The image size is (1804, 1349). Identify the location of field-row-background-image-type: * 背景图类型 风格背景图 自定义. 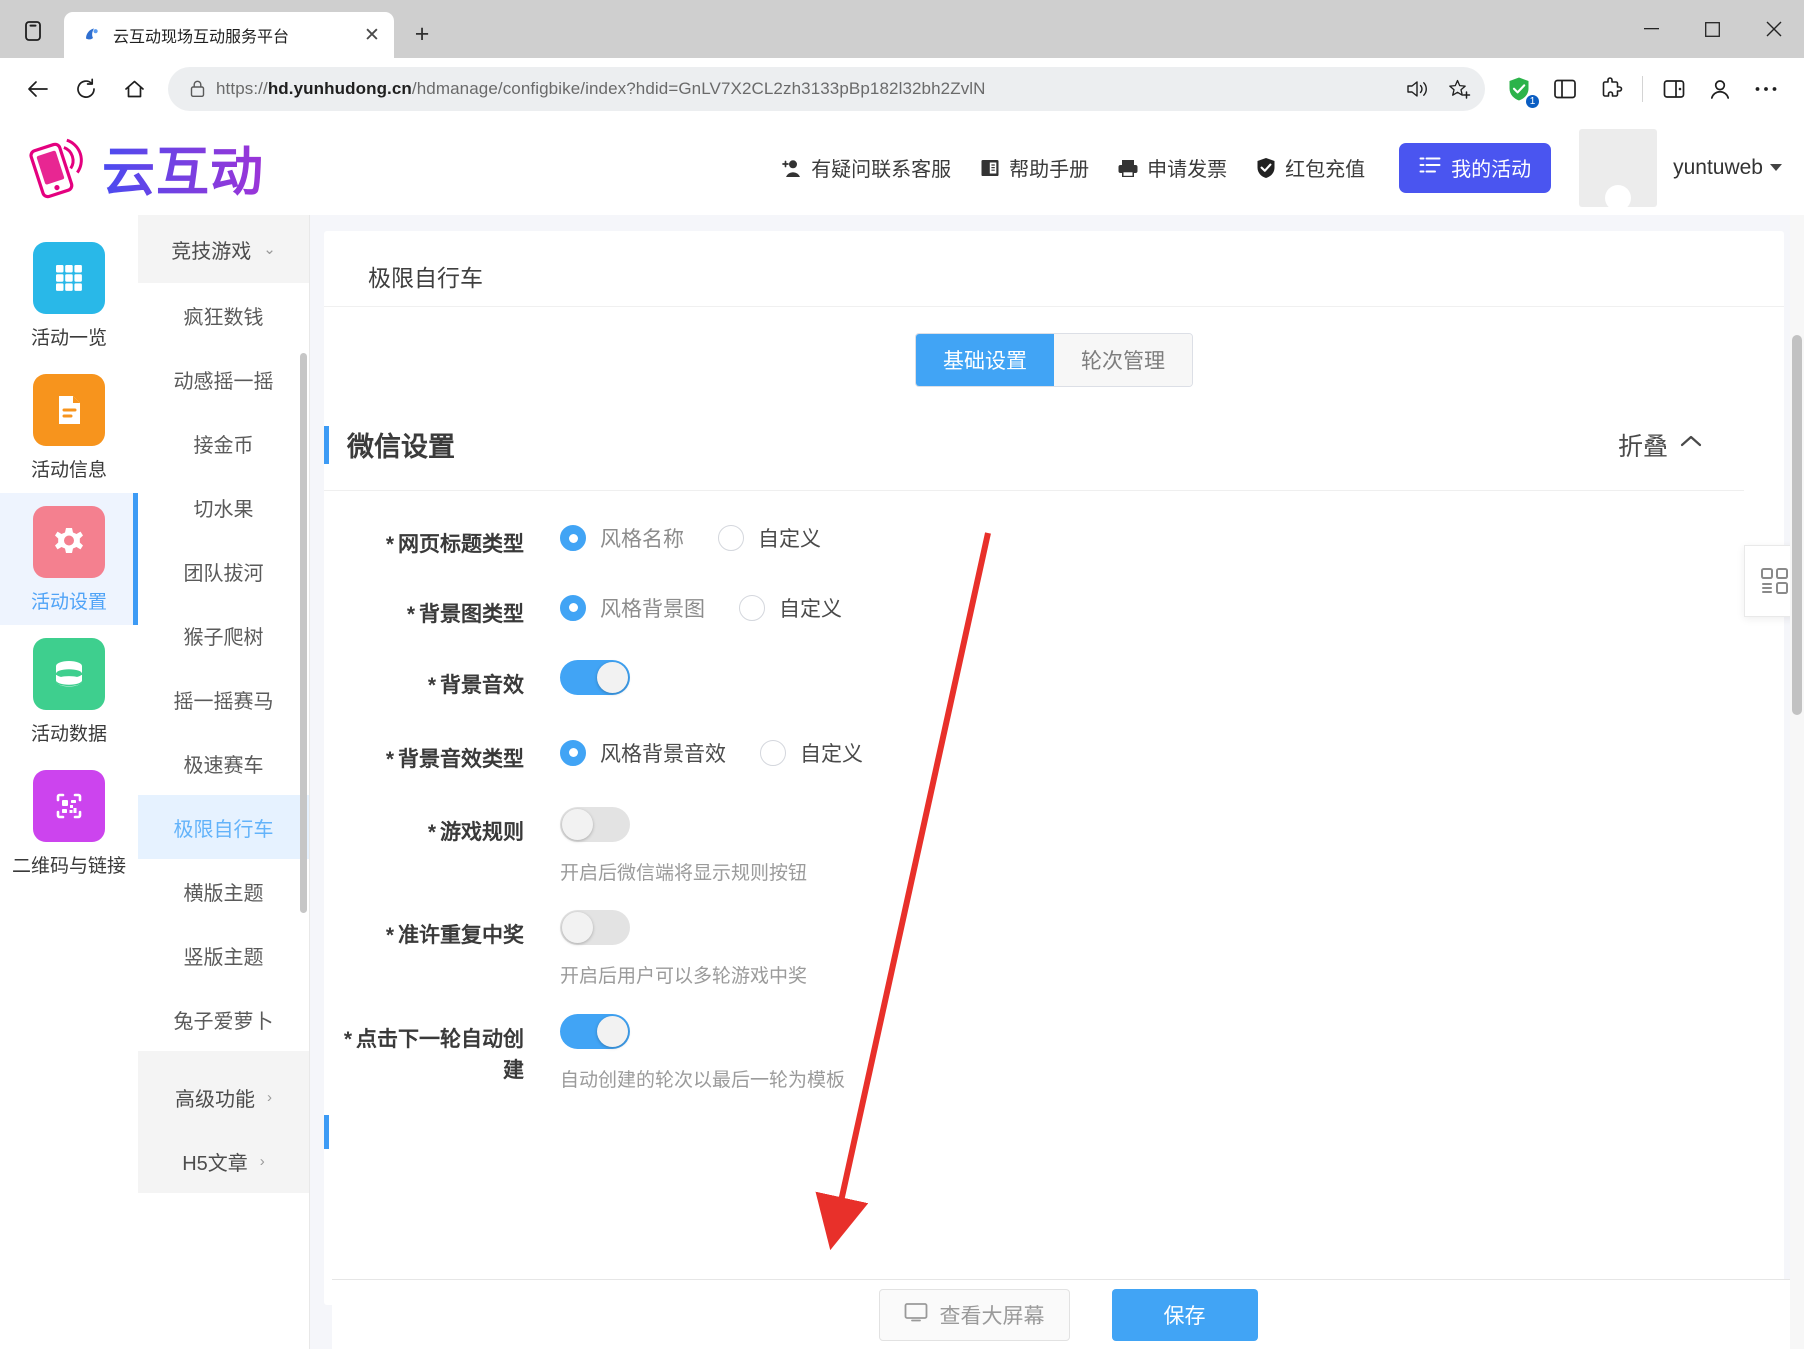
(1054, 610).